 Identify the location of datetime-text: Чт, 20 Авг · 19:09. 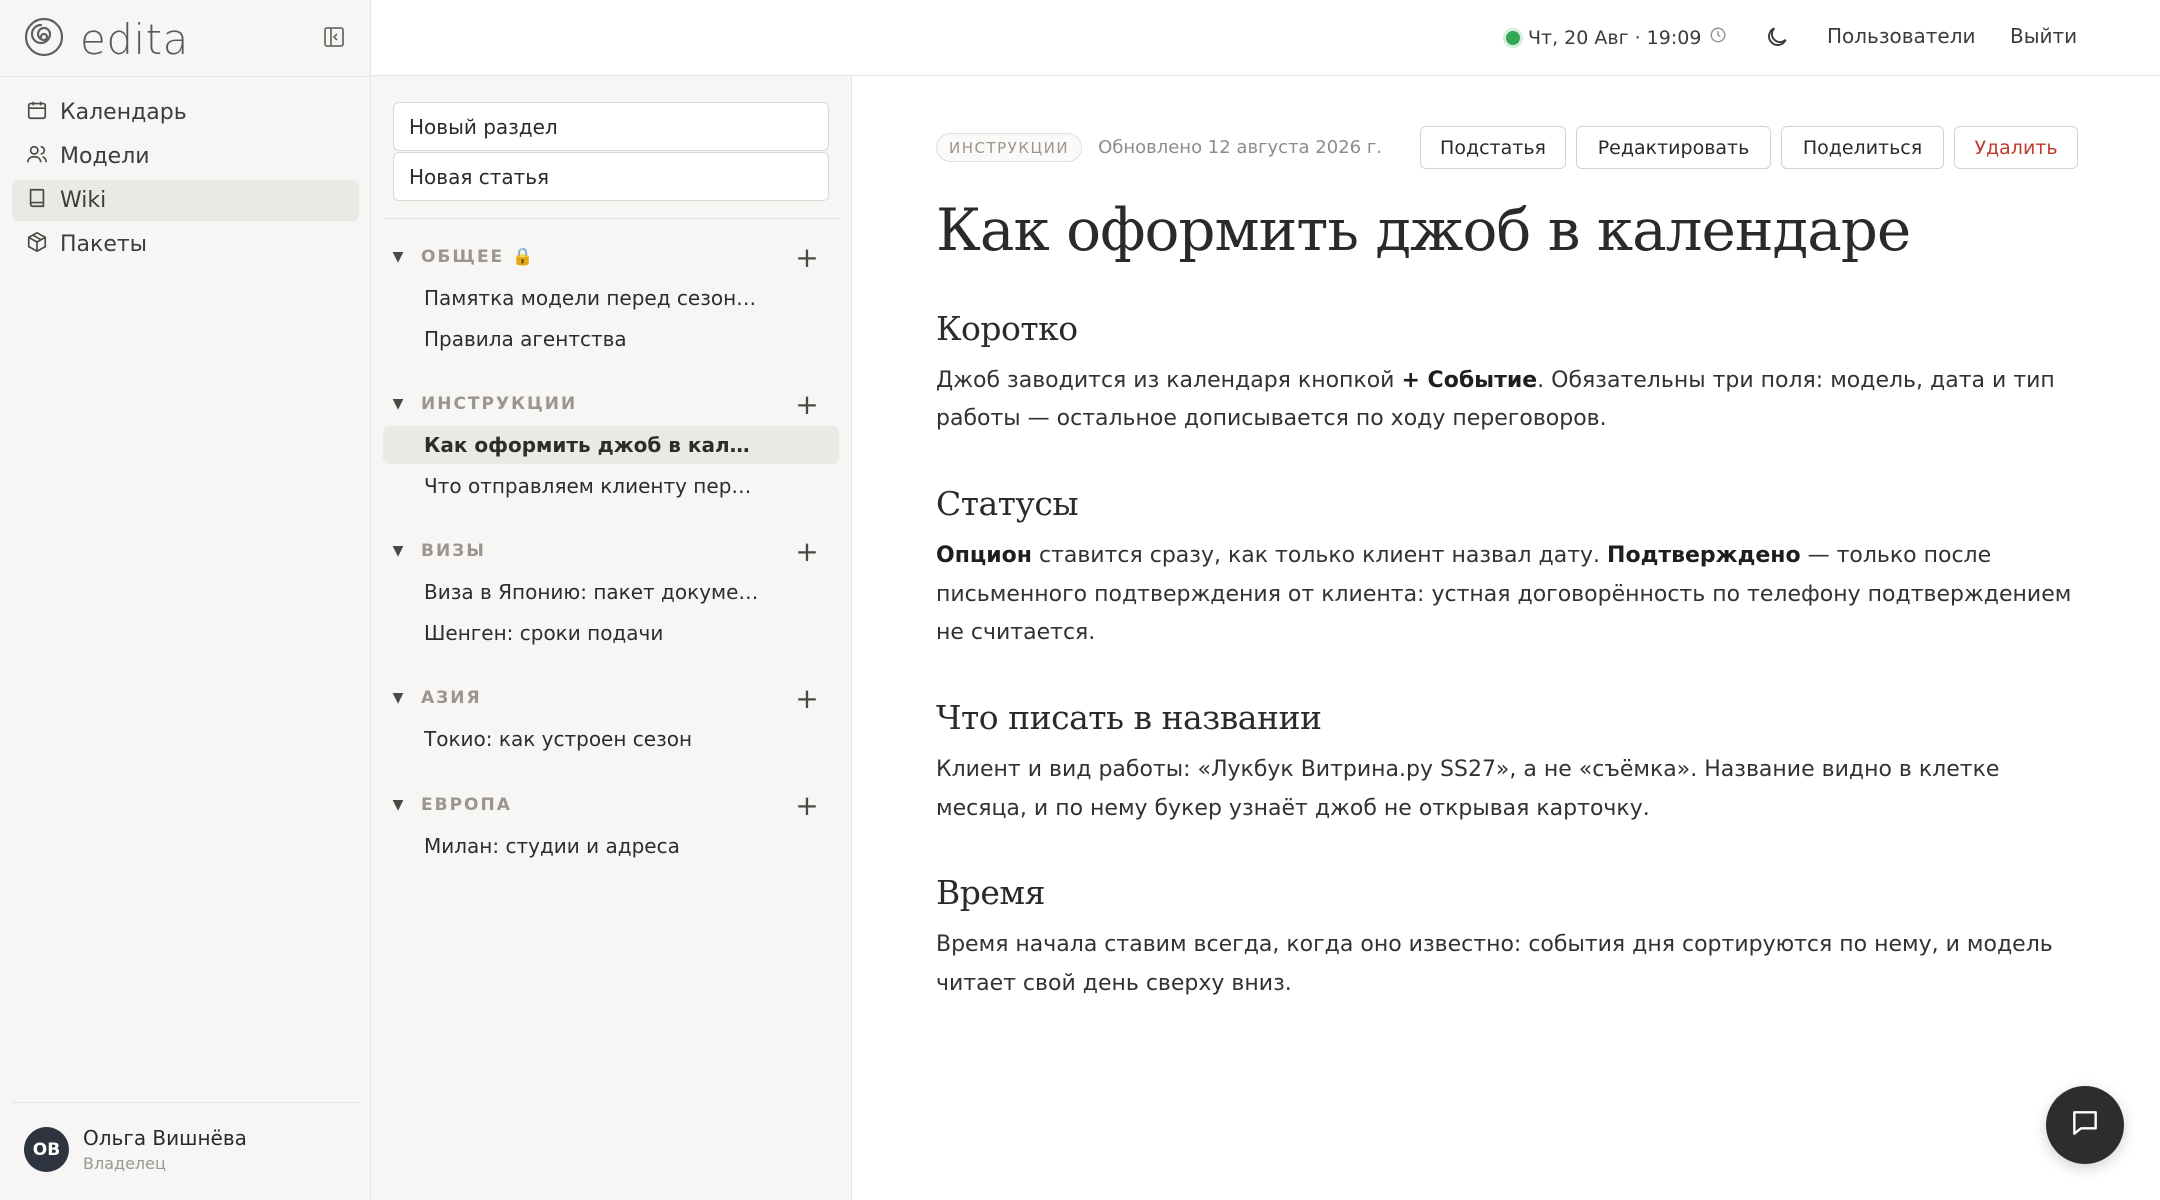
(1615, 37).